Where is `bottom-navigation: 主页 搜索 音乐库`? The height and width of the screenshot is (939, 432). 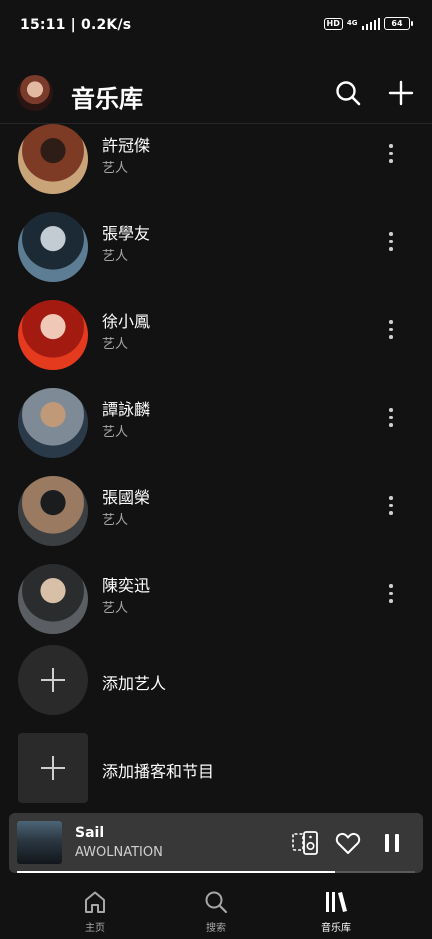 bottom-navigation: 主页 搜索 音乐库 is located at coordinates (216, 906).